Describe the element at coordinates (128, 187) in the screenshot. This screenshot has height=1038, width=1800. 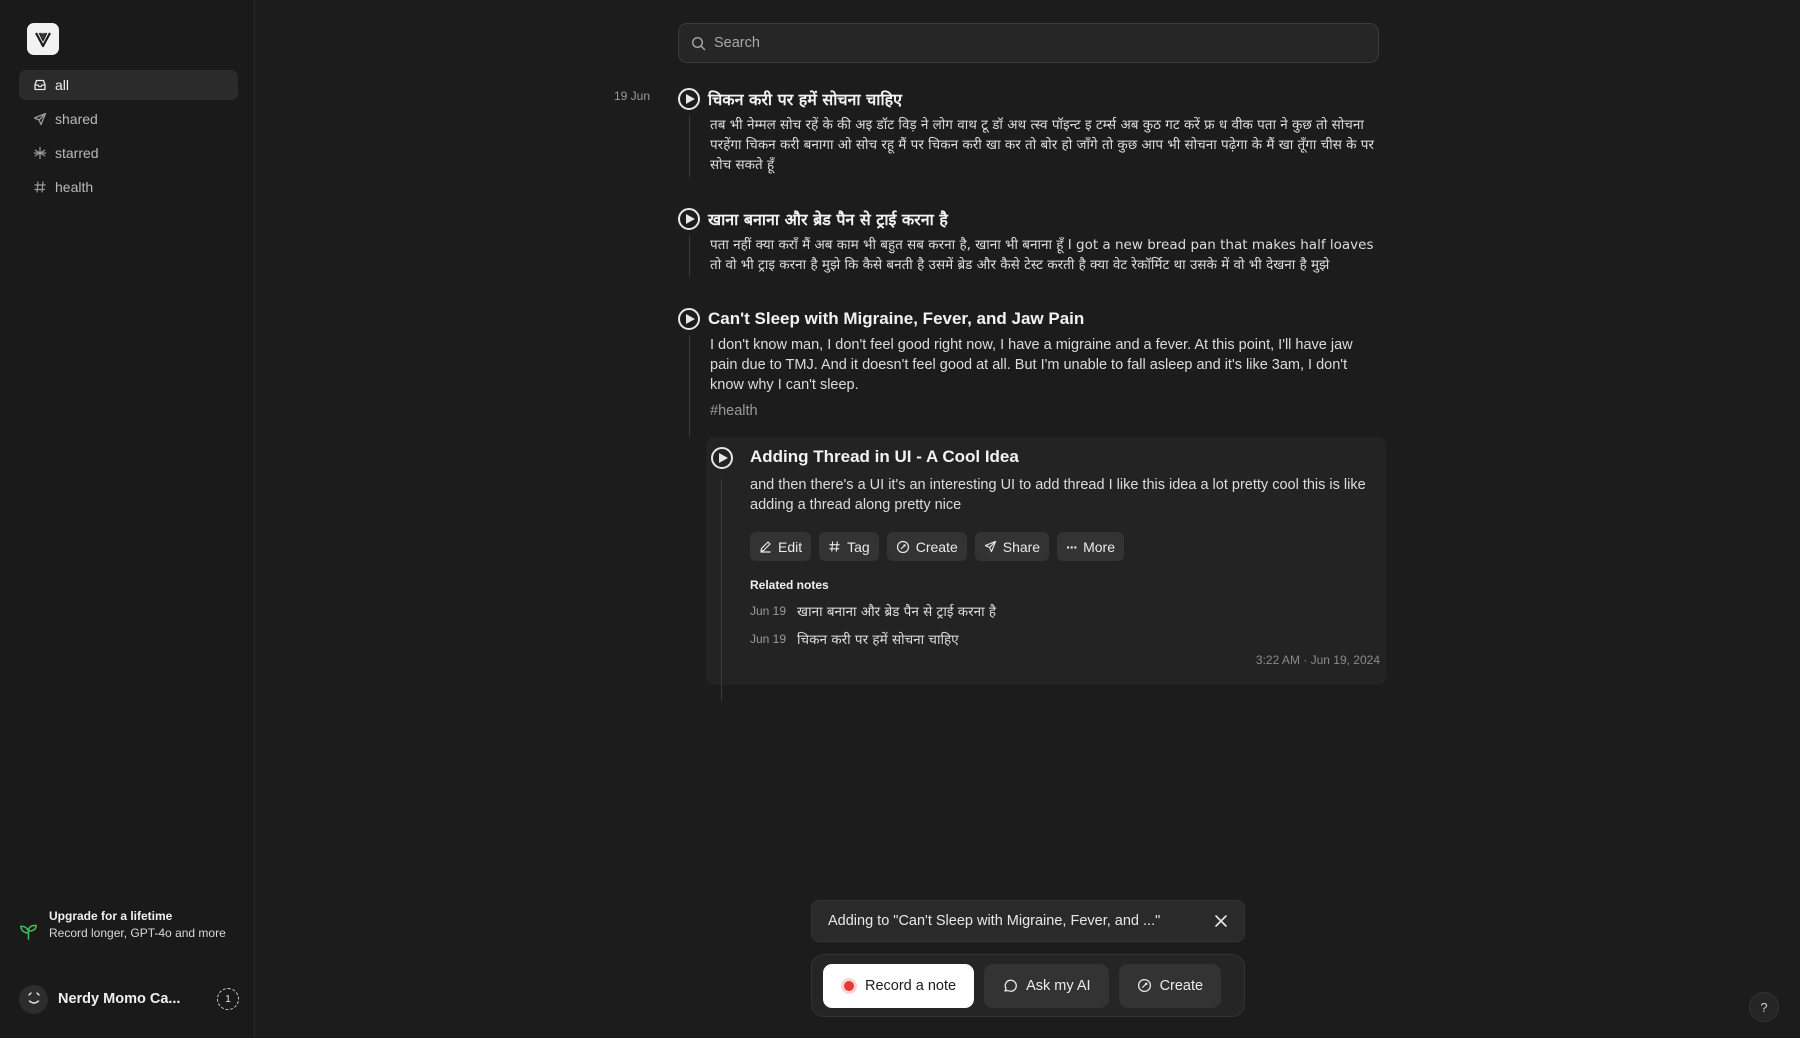
I see `sidebar-item-health: health` at that location.